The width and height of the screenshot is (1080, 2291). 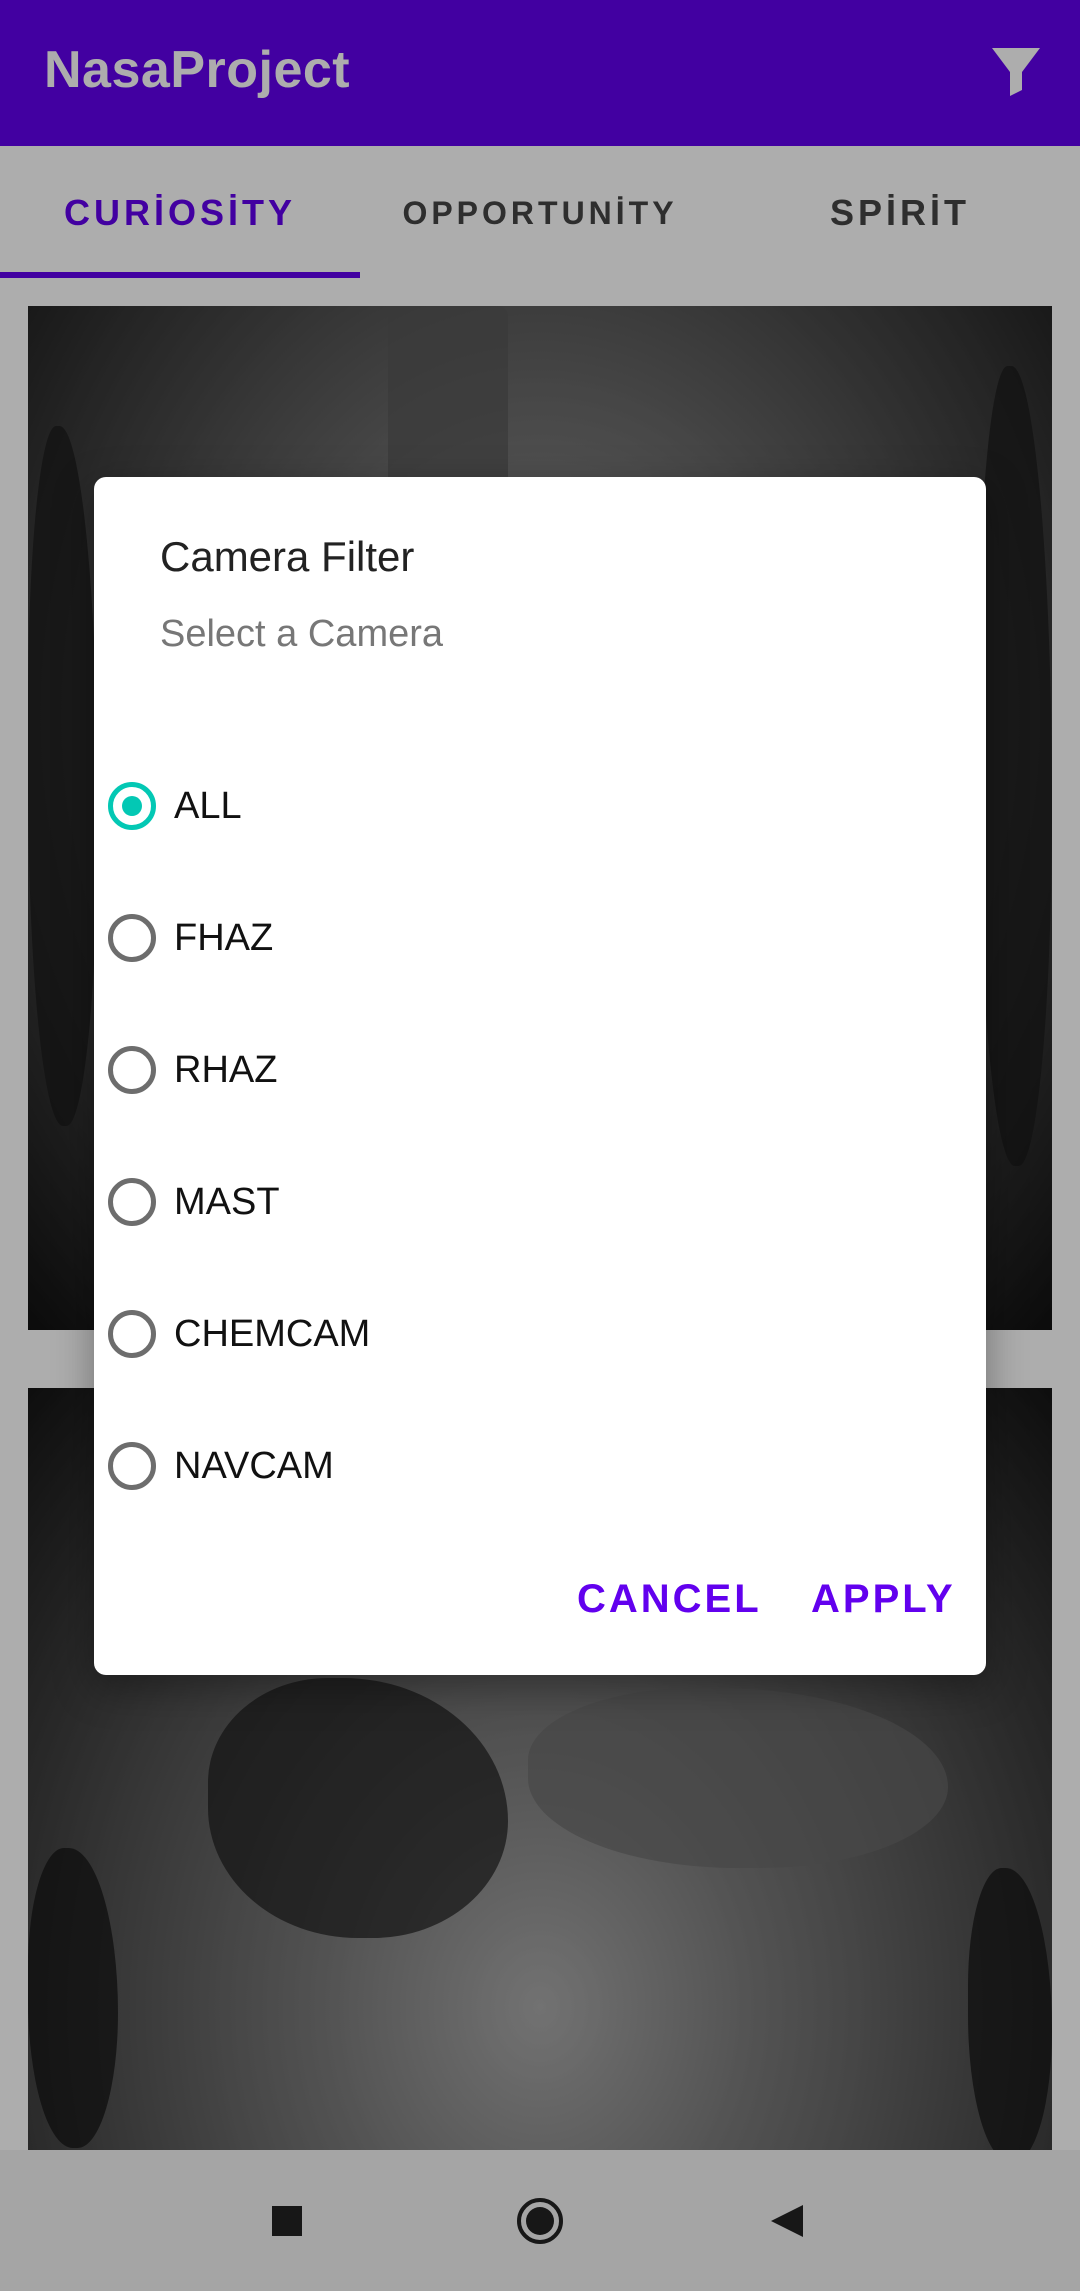 What do you see at coordinates (538, 806) in the screenshot?
I see `radio-option-all: ALL` at bounding box center [538, 806].